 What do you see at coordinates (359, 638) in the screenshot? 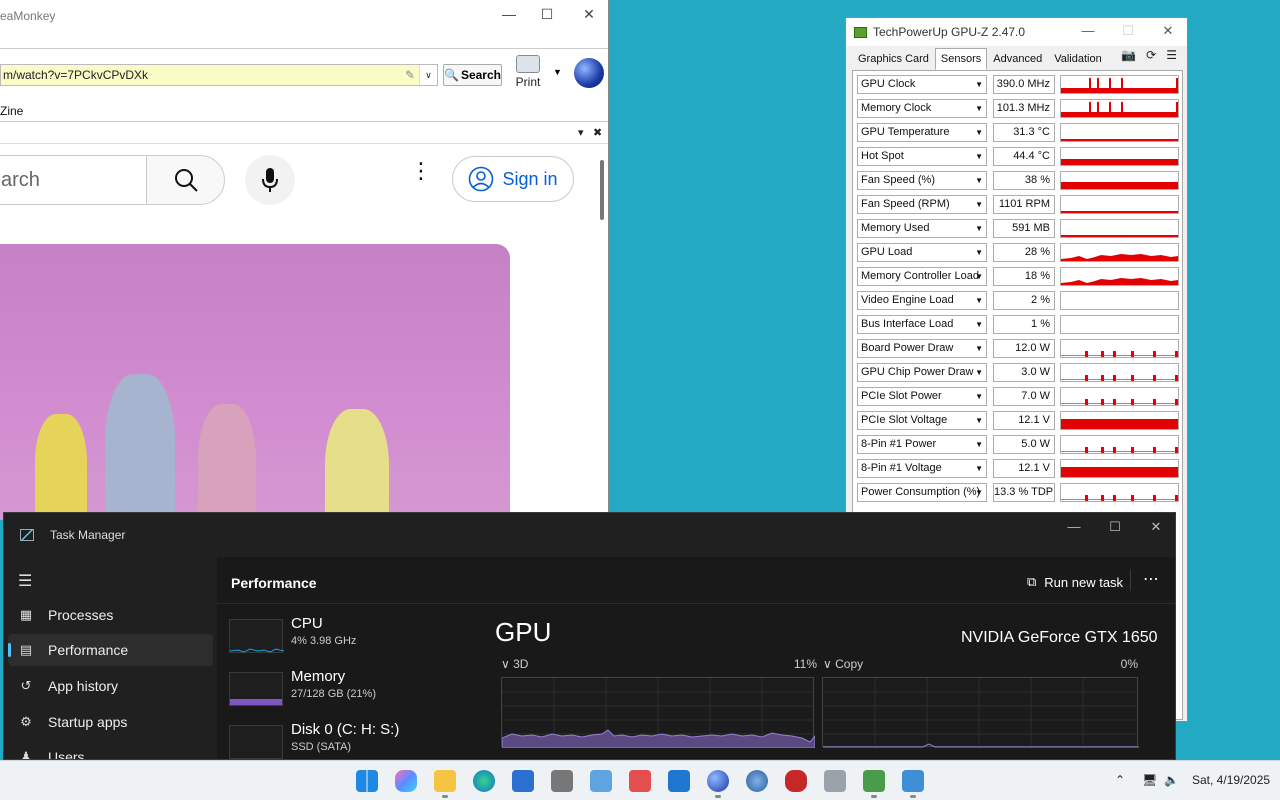
I see `perf-item-cpu: CPU 4% 3.98 GHz` at bounding box center [359, 638].